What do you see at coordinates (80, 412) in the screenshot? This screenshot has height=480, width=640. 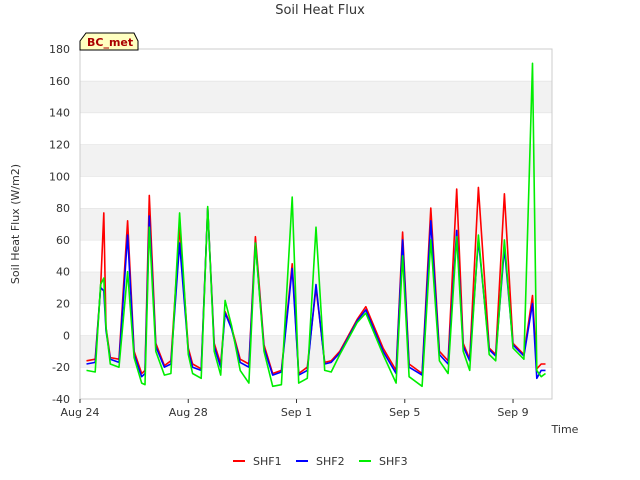 I see `x-tick-label: Aug 24` at bounding box center [80, 412].